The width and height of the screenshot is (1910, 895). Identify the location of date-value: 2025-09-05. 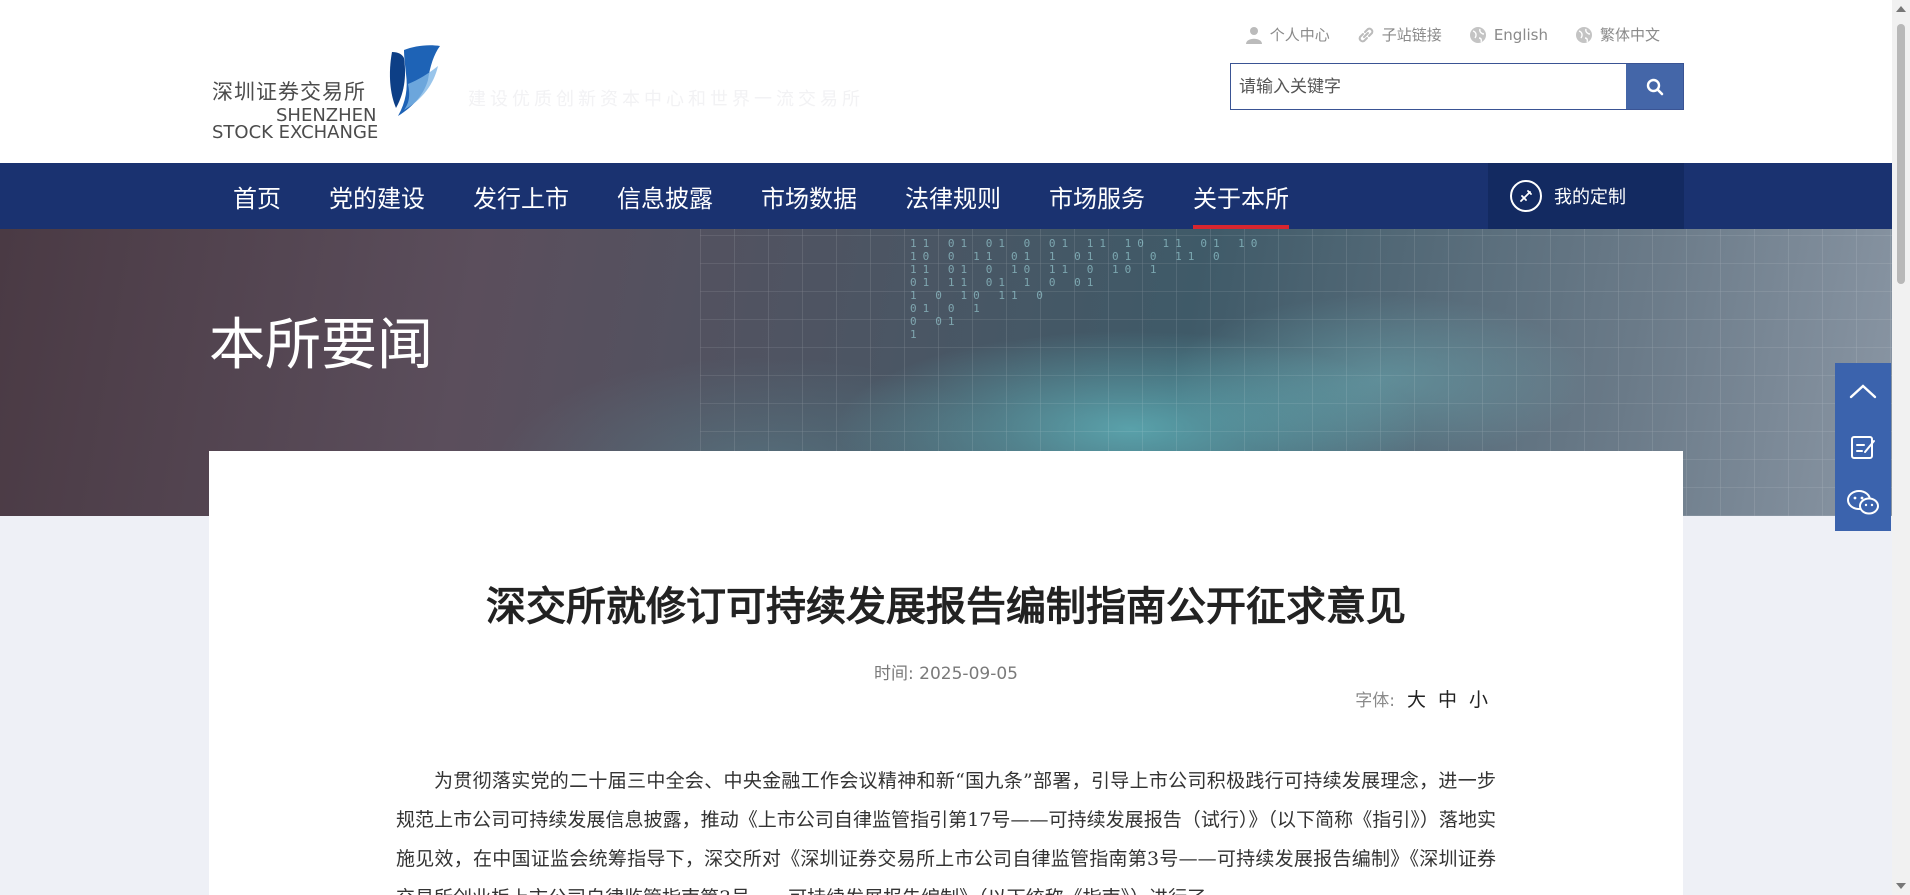
(968, 674).